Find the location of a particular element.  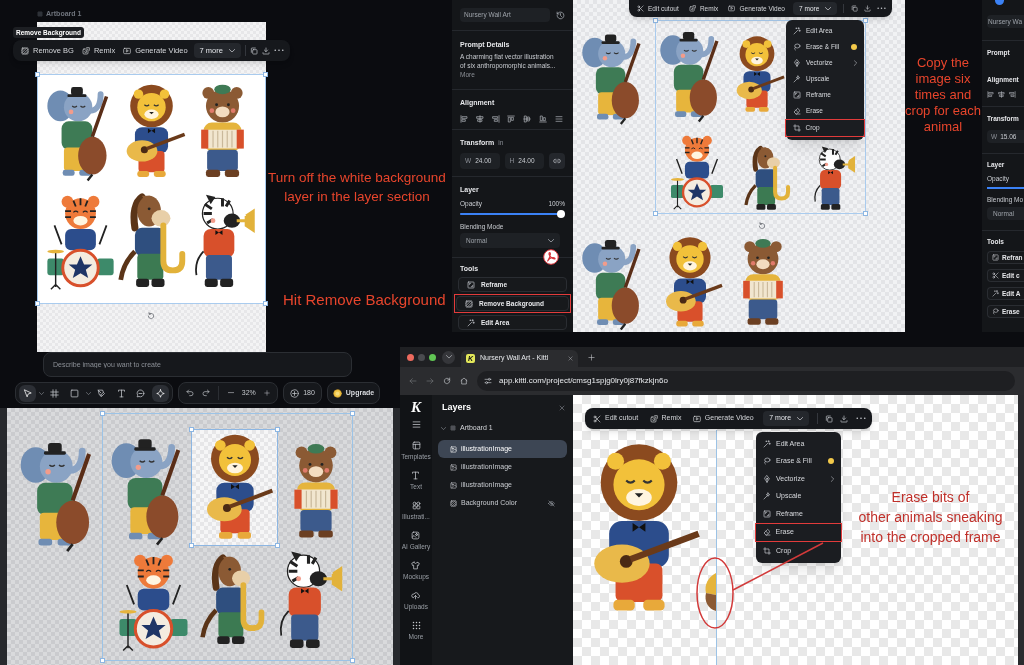

distribute-icon is located at coordinates (558, 119).